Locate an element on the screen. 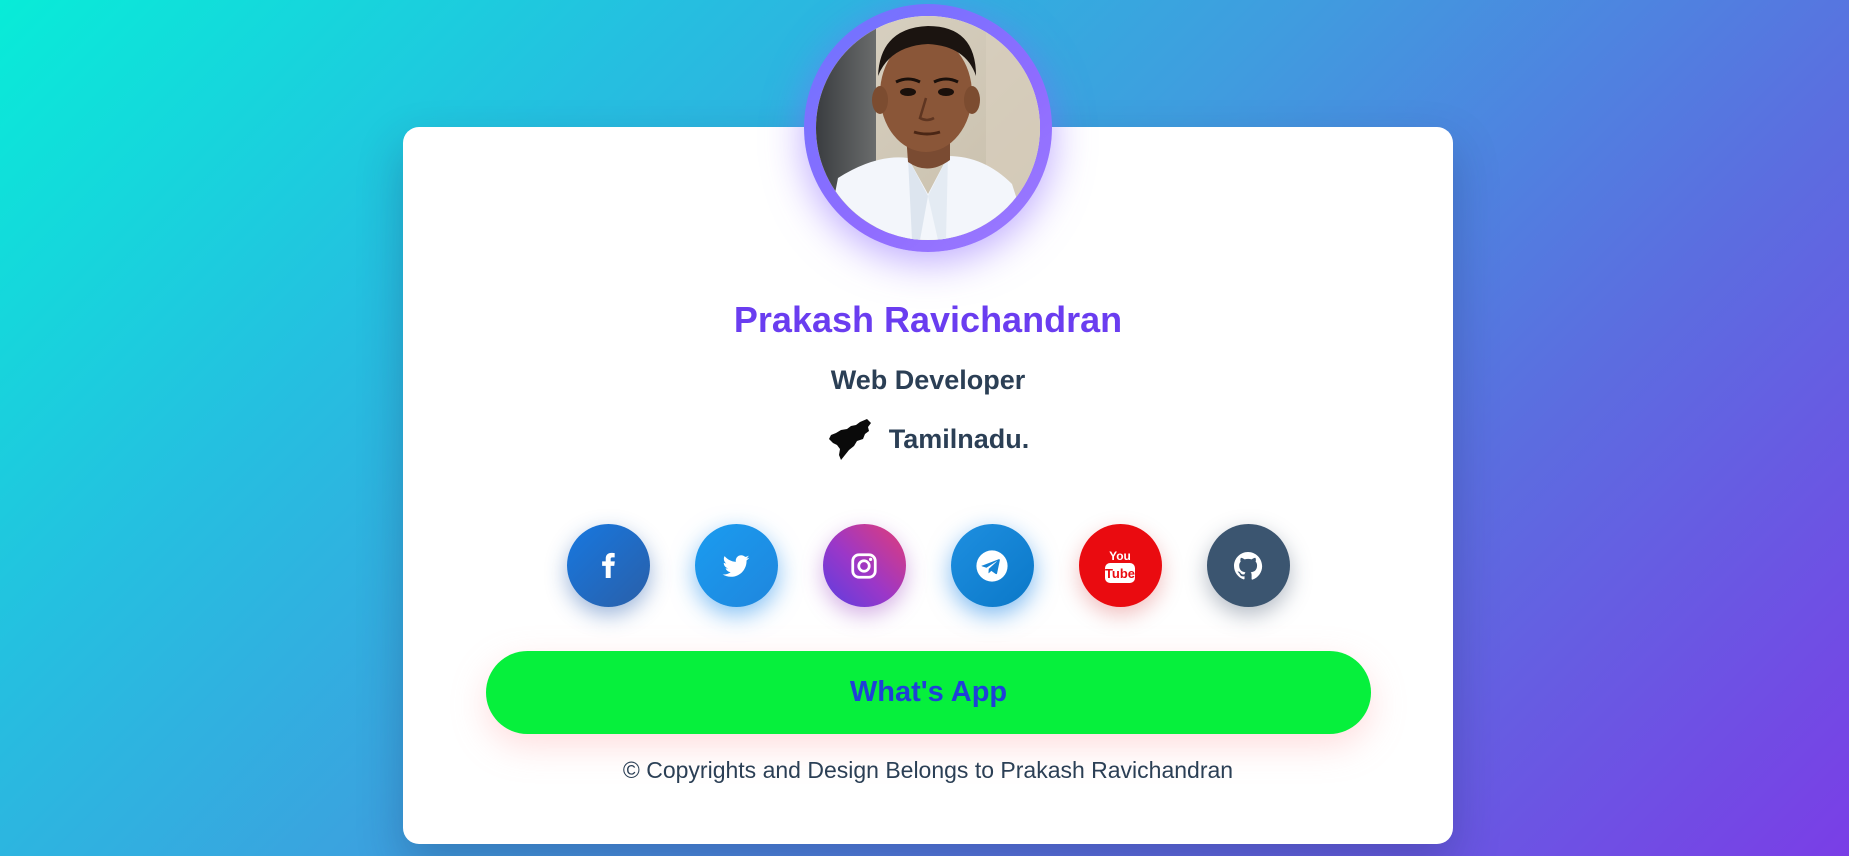 This screenshot has height=856, width=1849. facebook-icon is located at coordinates (608, 565).